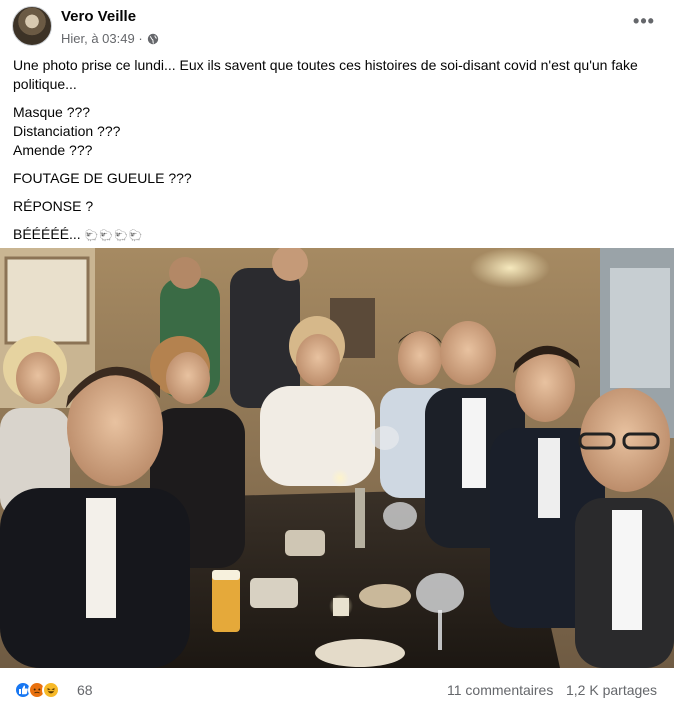 This screenshot has width=674, height=706. Describe the element at coordinates (67, 131) in the screenshot. I see `post-text-line: Distanciation ???` at that location.